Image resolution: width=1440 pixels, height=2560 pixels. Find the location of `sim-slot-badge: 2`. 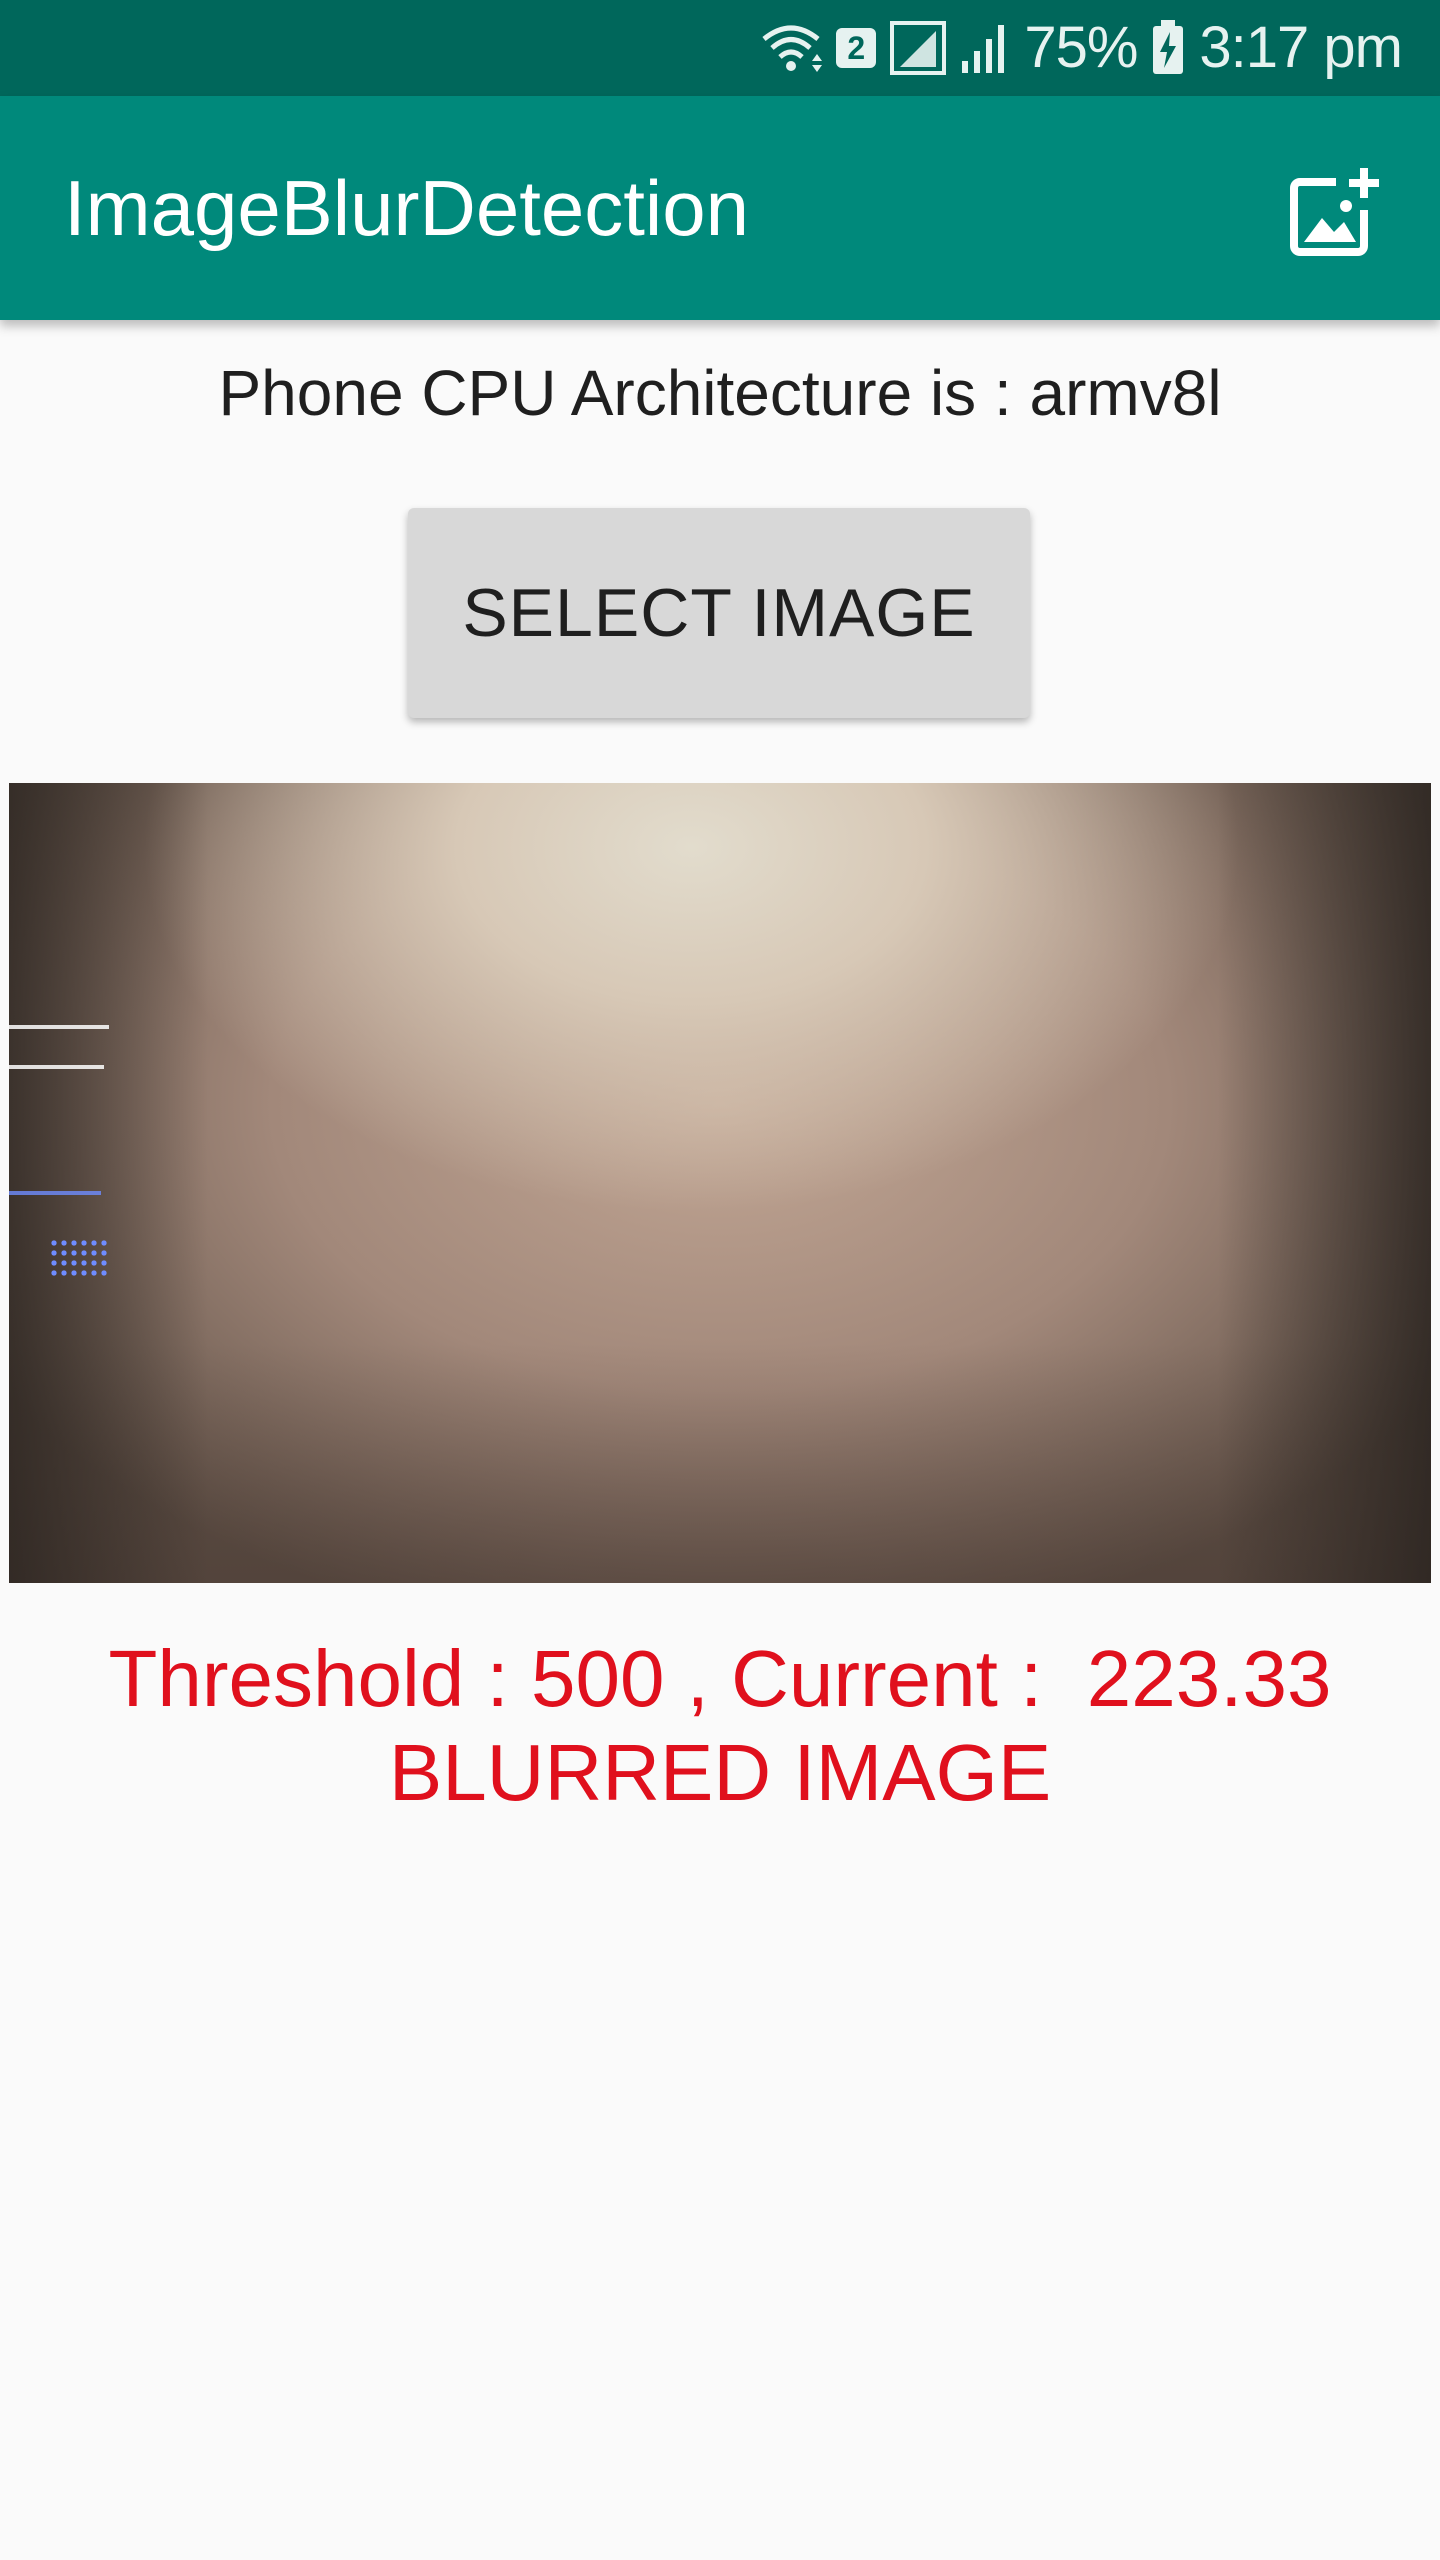

sim-slot-badge: 2 is located at coordinates (856, 48).